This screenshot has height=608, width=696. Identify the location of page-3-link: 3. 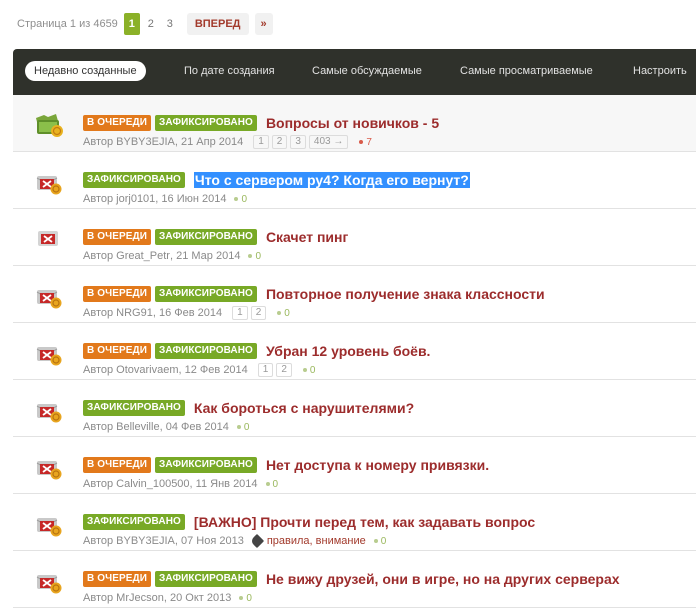
(170, 24).